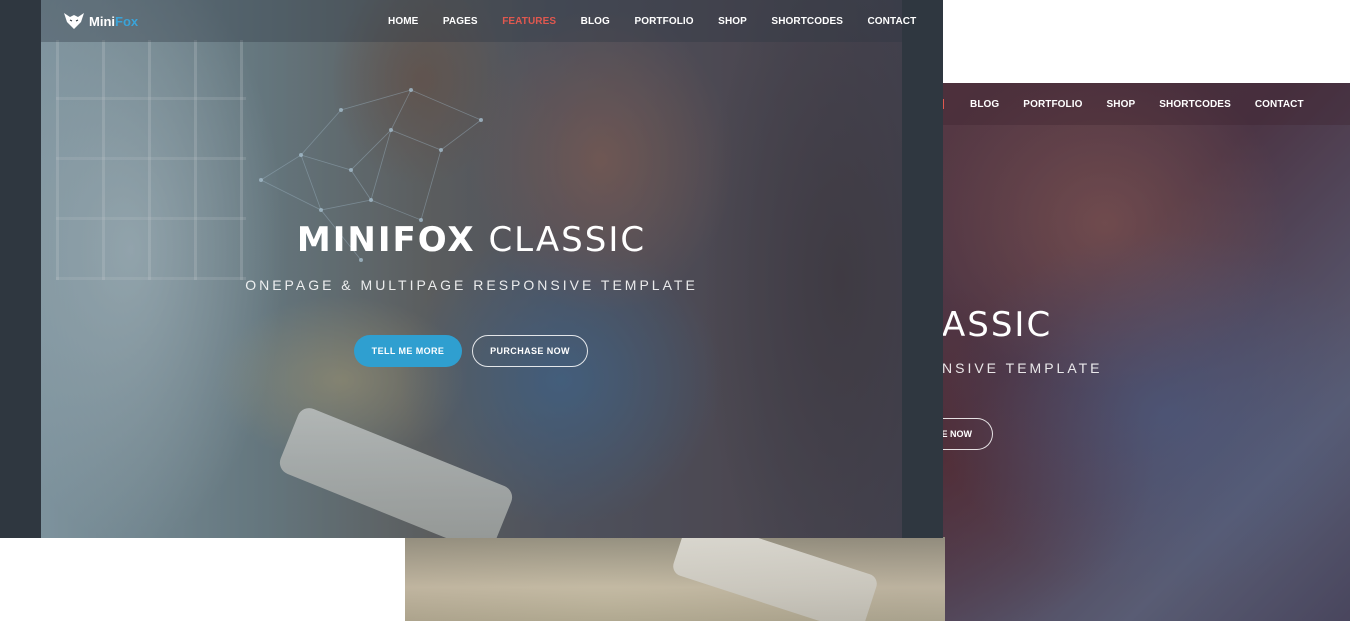  Describe the element at coordinates (408, 351) in the screenshot. I see `tell-me-more-button: TELL ME MORE` at that location.